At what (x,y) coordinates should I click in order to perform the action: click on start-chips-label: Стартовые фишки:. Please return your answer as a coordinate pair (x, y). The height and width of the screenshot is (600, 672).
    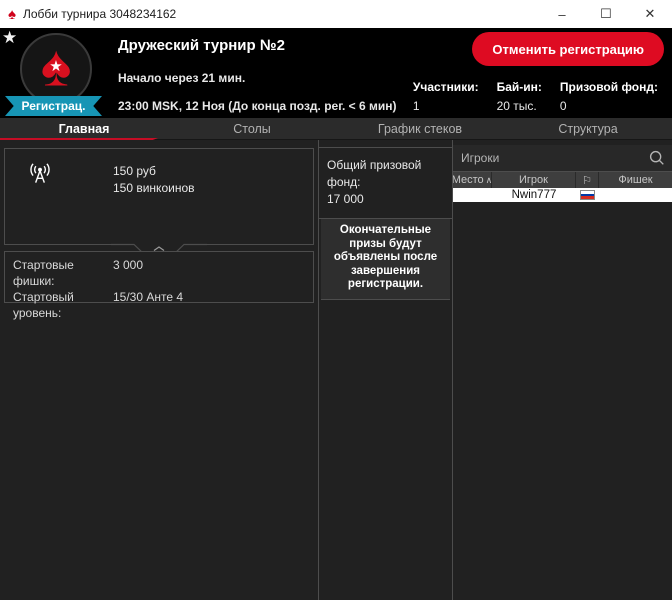
    Looking at the image, I should click on (43, 273).